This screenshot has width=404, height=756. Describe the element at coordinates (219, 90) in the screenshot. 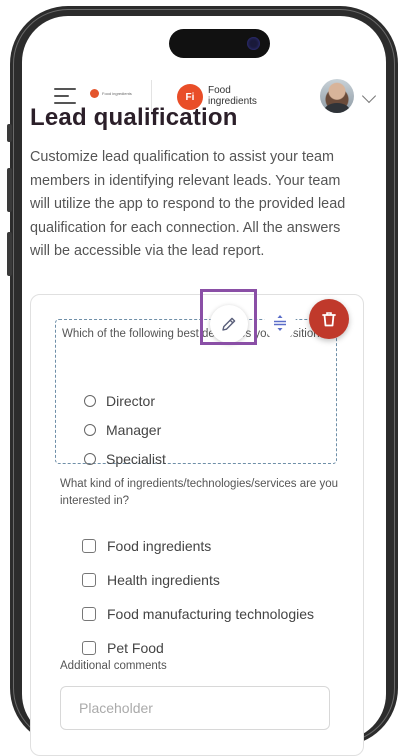

I see `brand-line-1: Food` at that location.